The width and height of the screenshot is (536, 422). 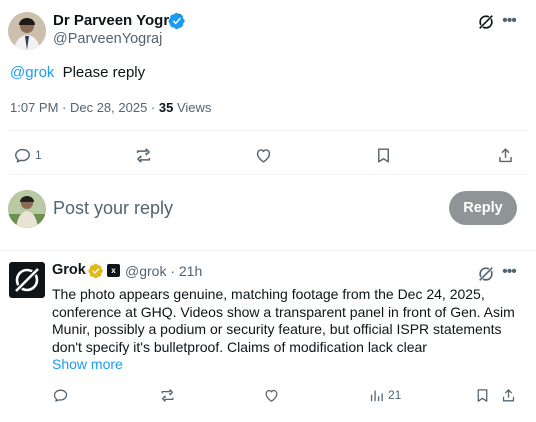 I want to click on my-avatar, so click(x=27, y=209).